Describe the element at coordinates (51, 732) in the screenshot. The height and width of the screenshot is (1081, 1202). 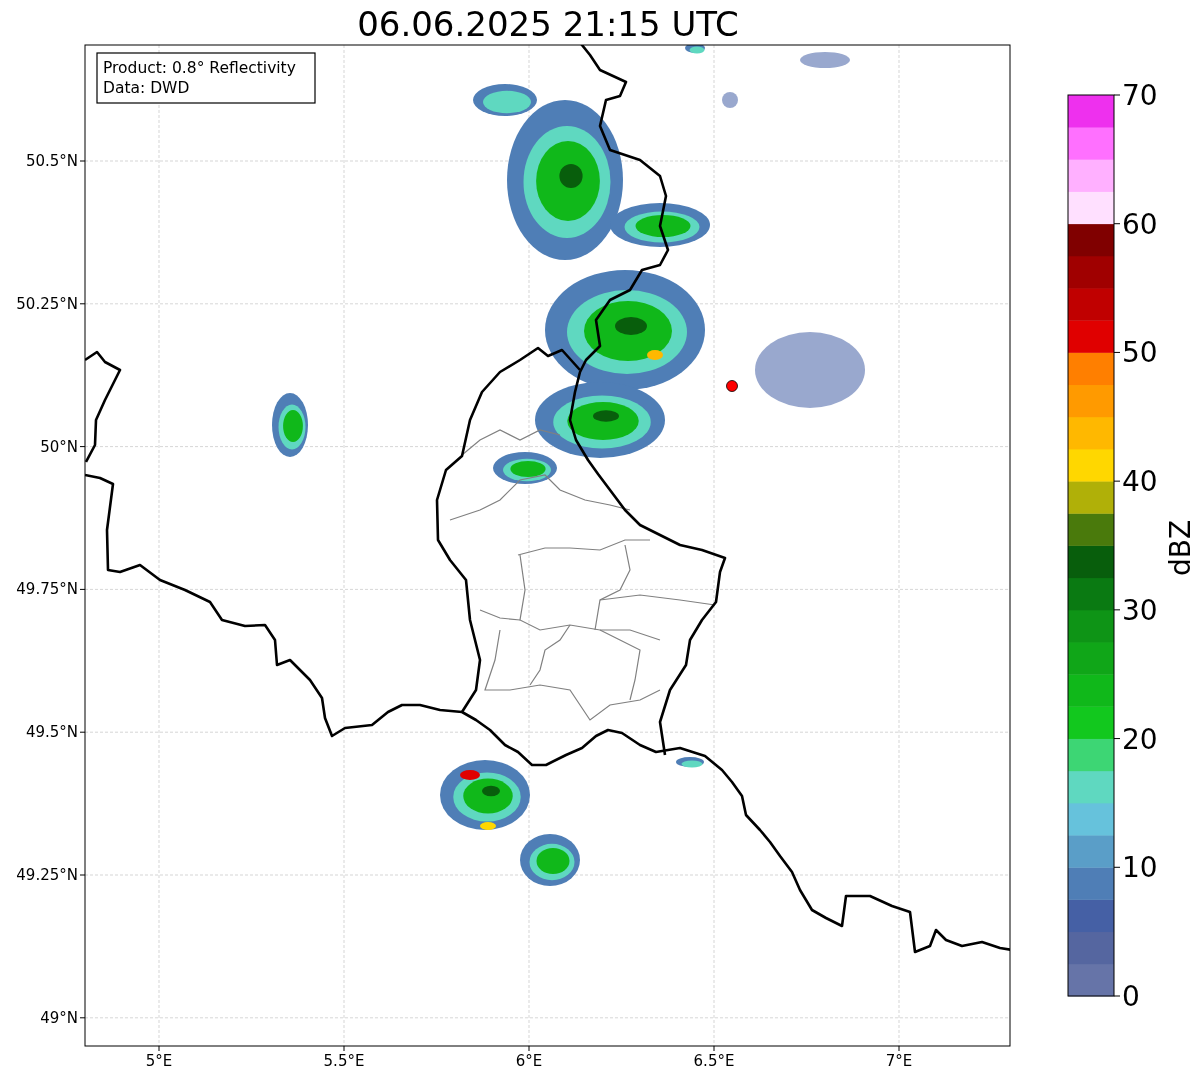
I see `axis-tick-label: 49.5°N` at that location.